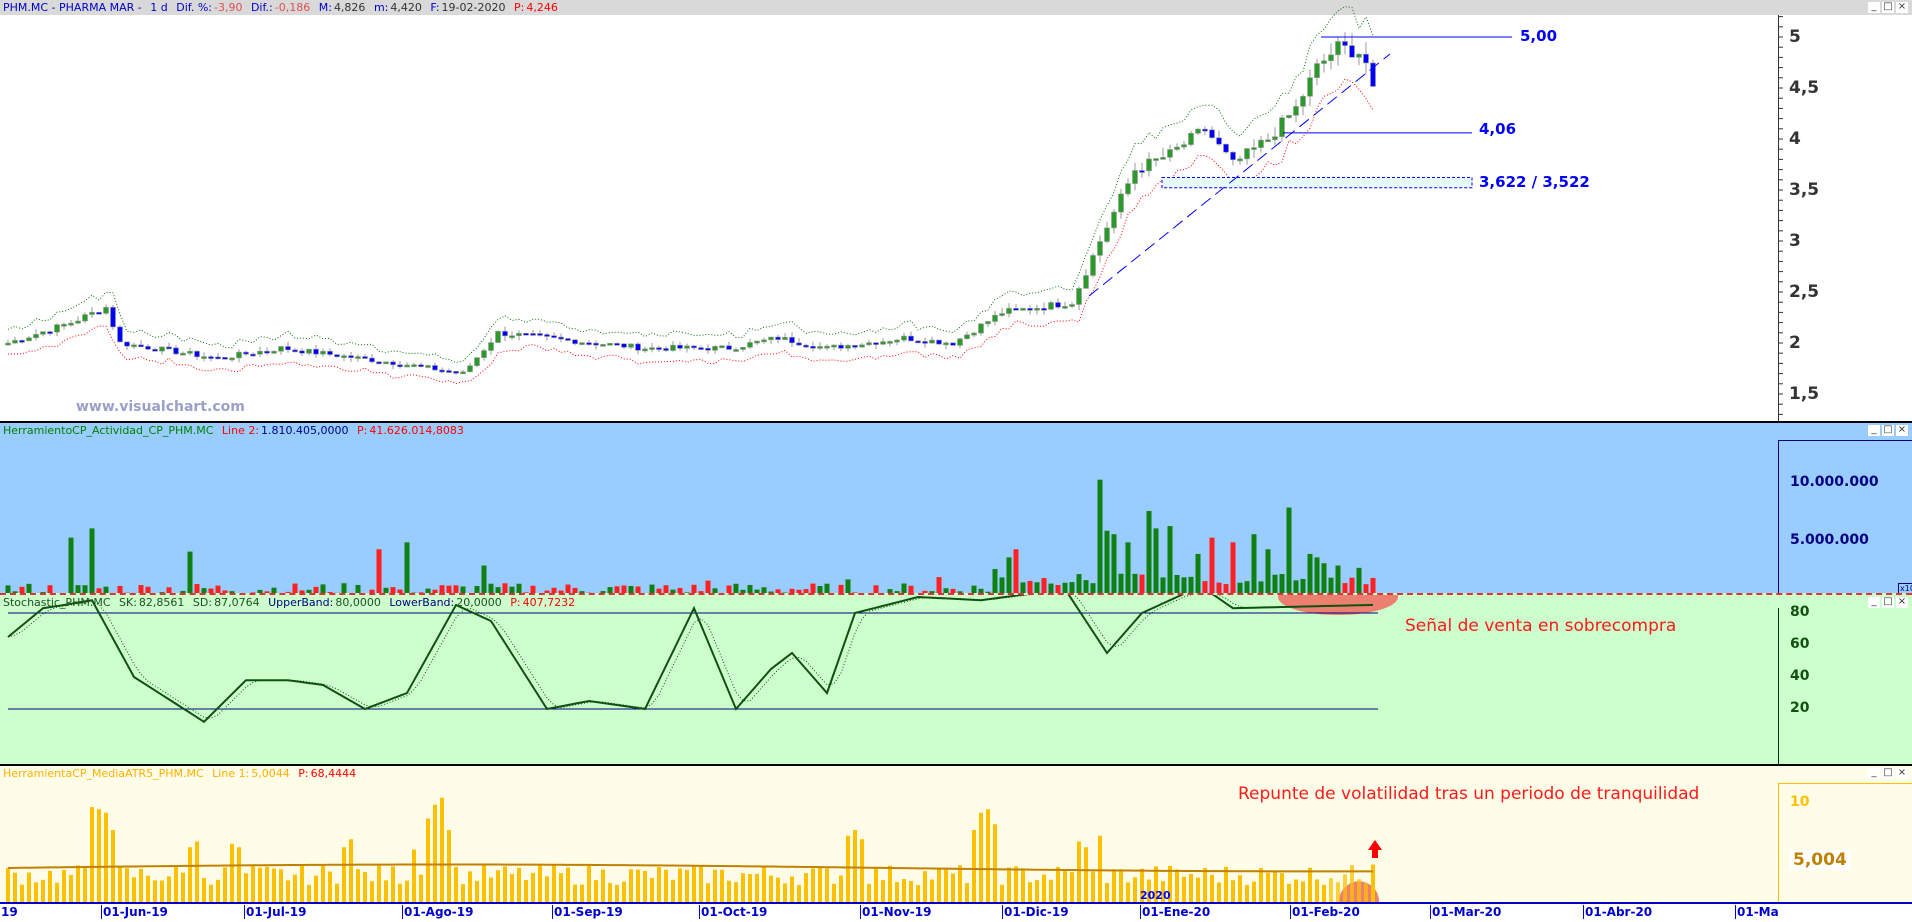  Describe the element at coordinates (1317, 183) in the screenshot. I see `support-zone` at that location.